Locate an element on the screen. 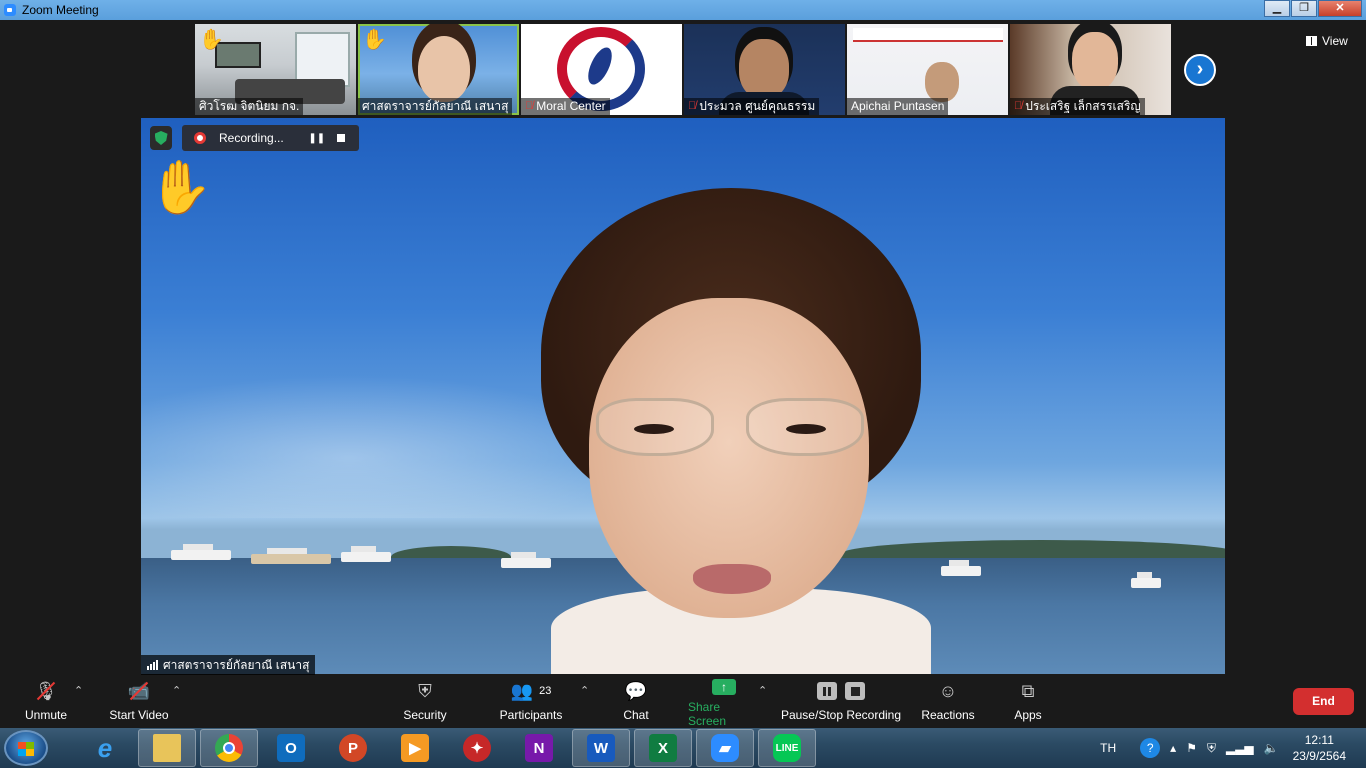  network-icon: ▂▃▅ is located at coordinates (1240, 748).